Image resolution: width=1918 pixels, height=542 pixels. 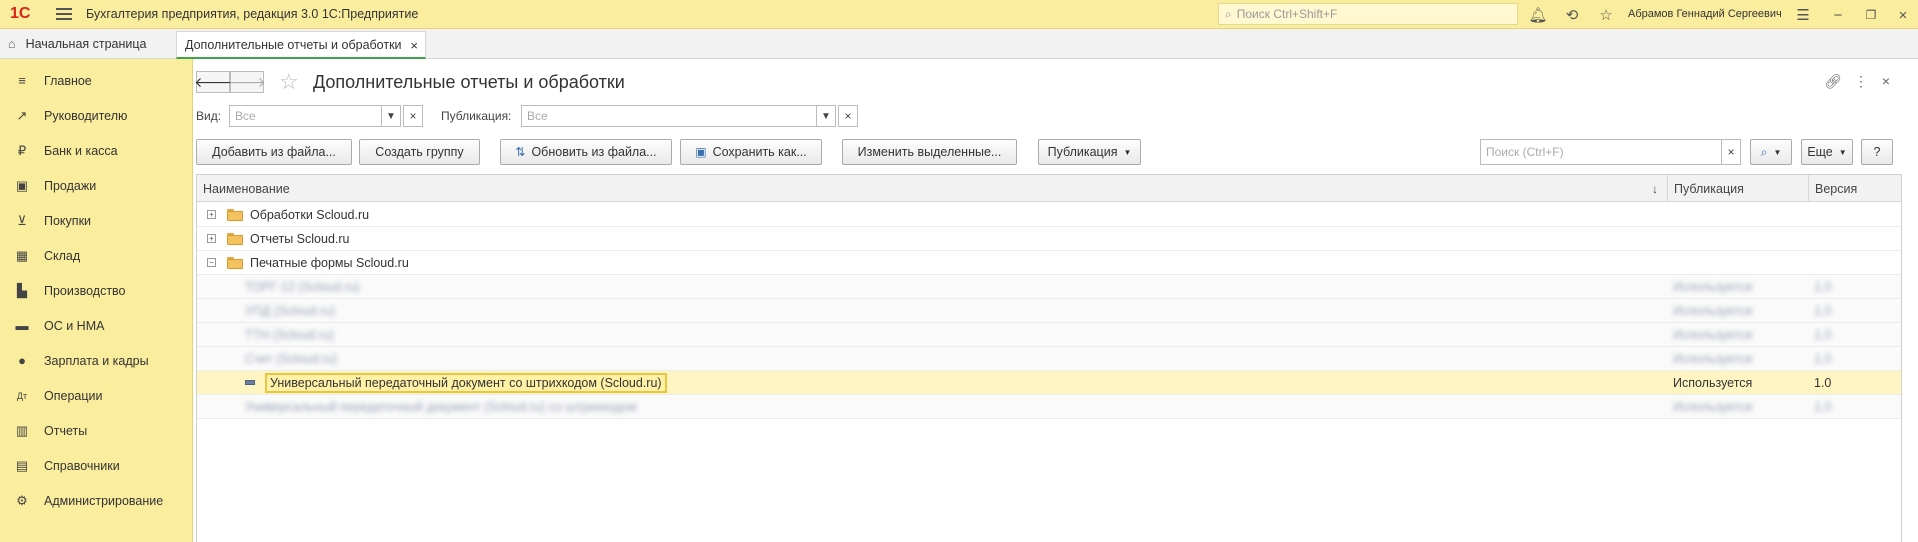 I want to click on forward-button: 🡒, so click(x=247, y=82).